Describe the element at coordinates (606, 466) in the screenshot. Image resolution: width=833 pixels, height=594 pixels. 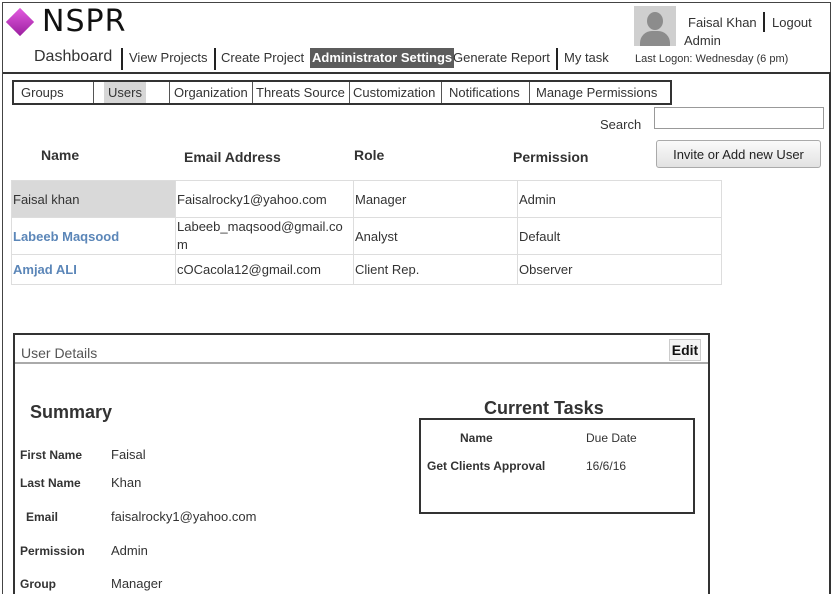
I see `task-due-date: 16/6/16` at that location.